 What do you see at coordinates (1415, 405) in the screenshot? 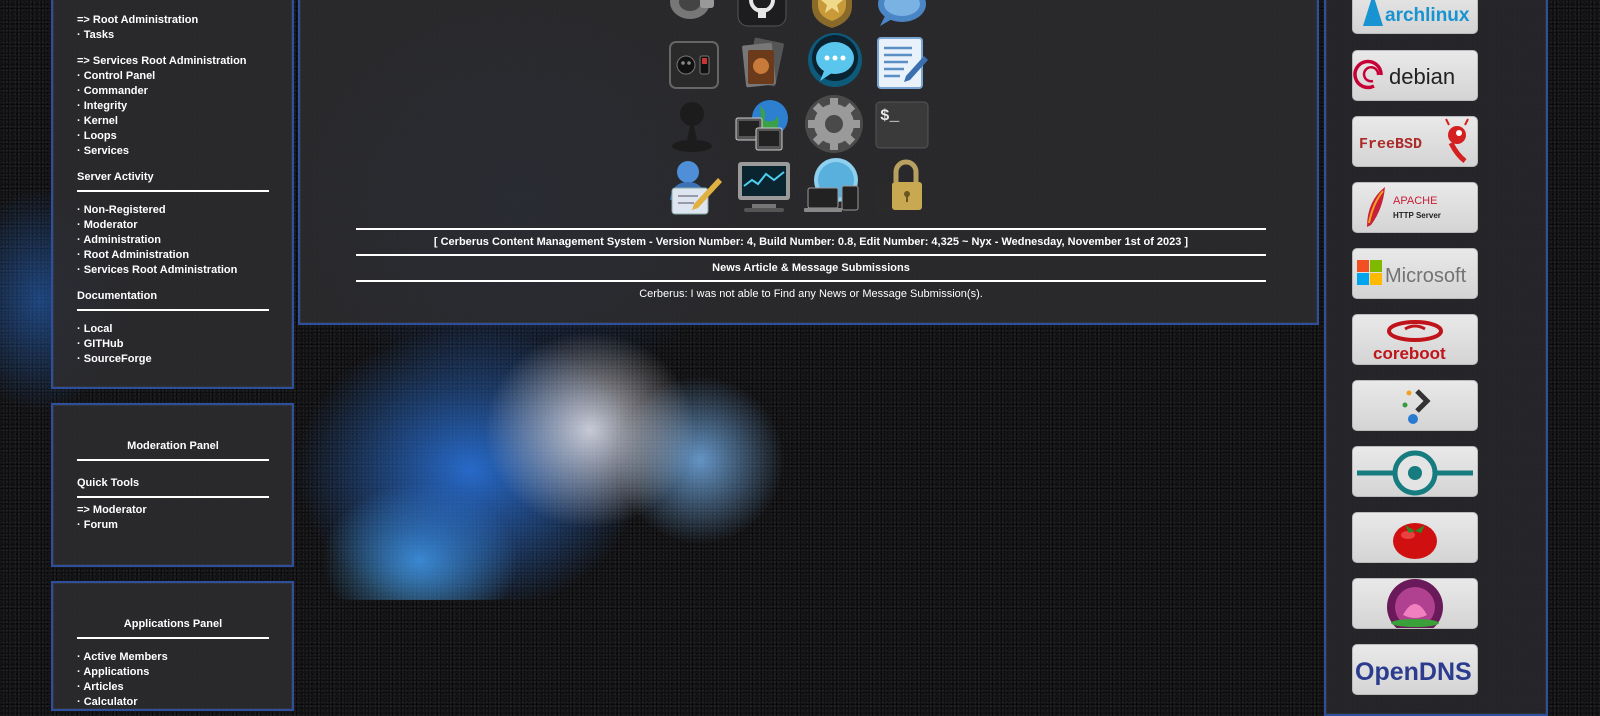
I see `prompt-icon` at bounding box center [1415, 405].